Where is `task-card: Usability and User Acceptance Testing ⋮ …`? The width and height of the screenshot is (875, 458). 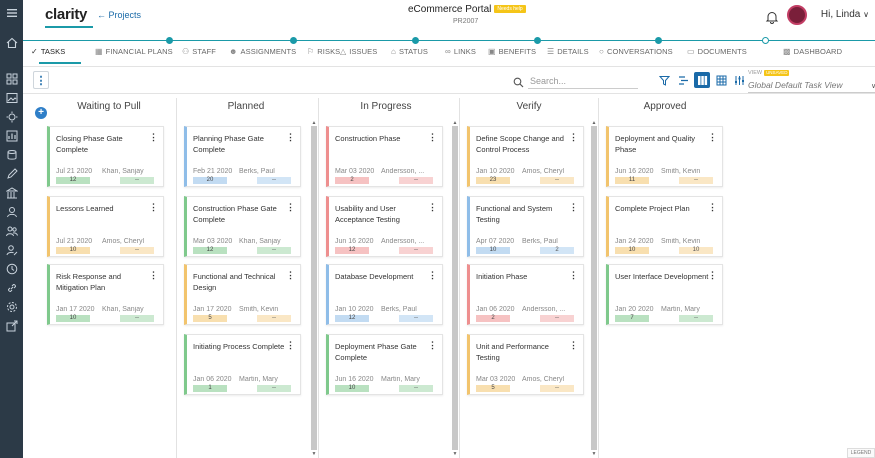 task-card: Usability and User Acceptance Testing ⋮ … is located at coordinates (384, 226).